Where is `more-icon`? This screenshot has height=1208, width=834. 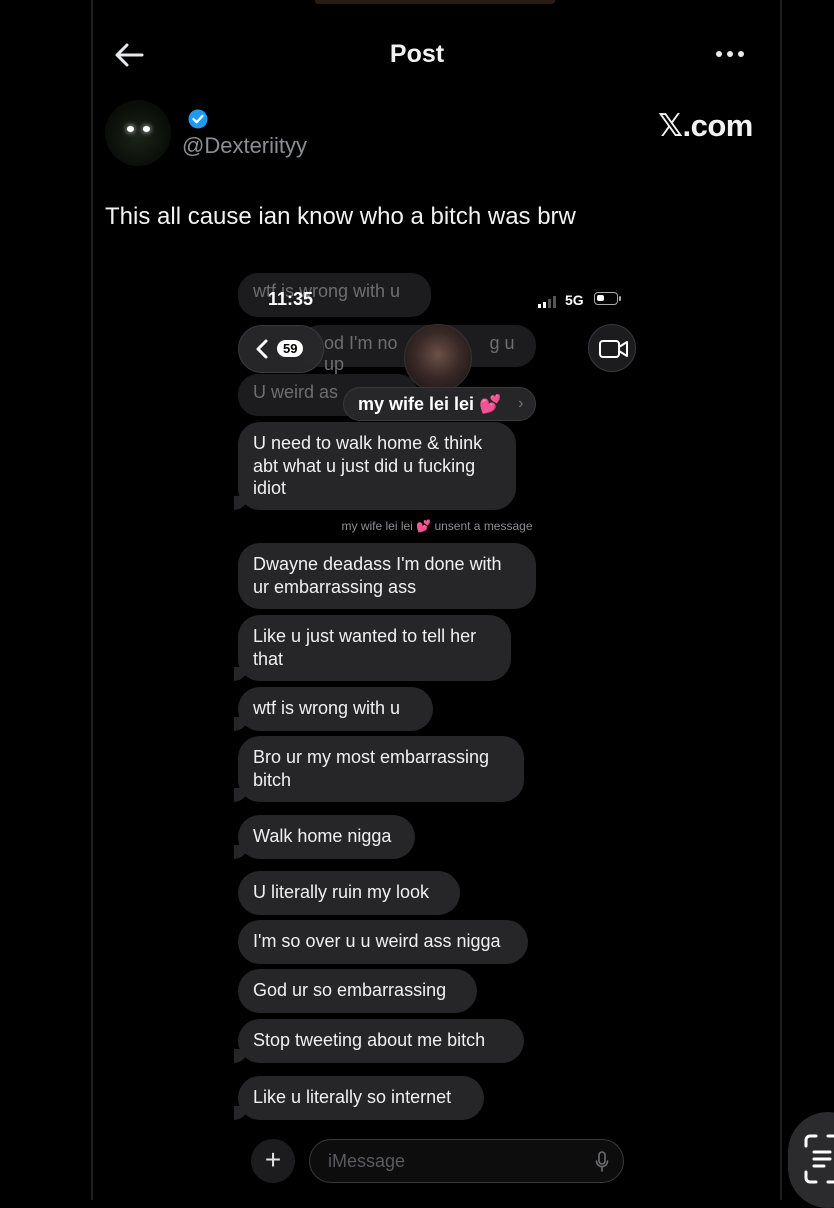 more-icon is located at coordinates (734, 54).